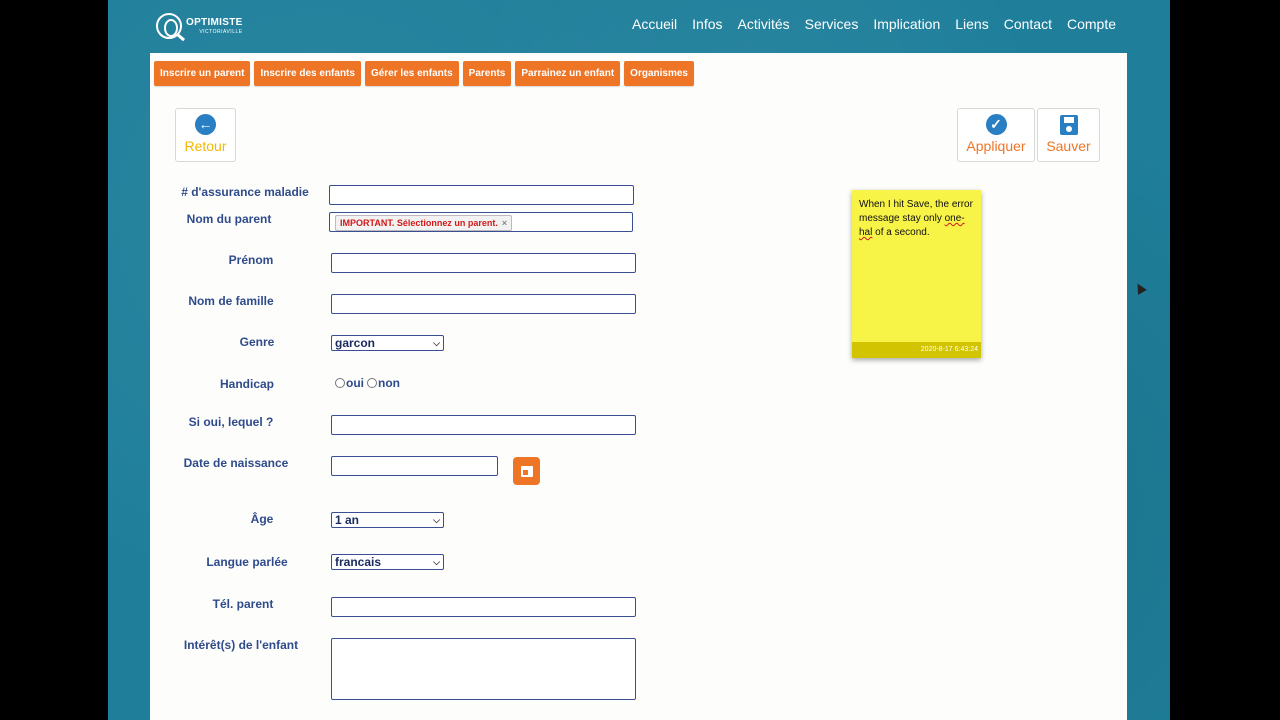  I want to click on interests-textarea, so click(483, 669).